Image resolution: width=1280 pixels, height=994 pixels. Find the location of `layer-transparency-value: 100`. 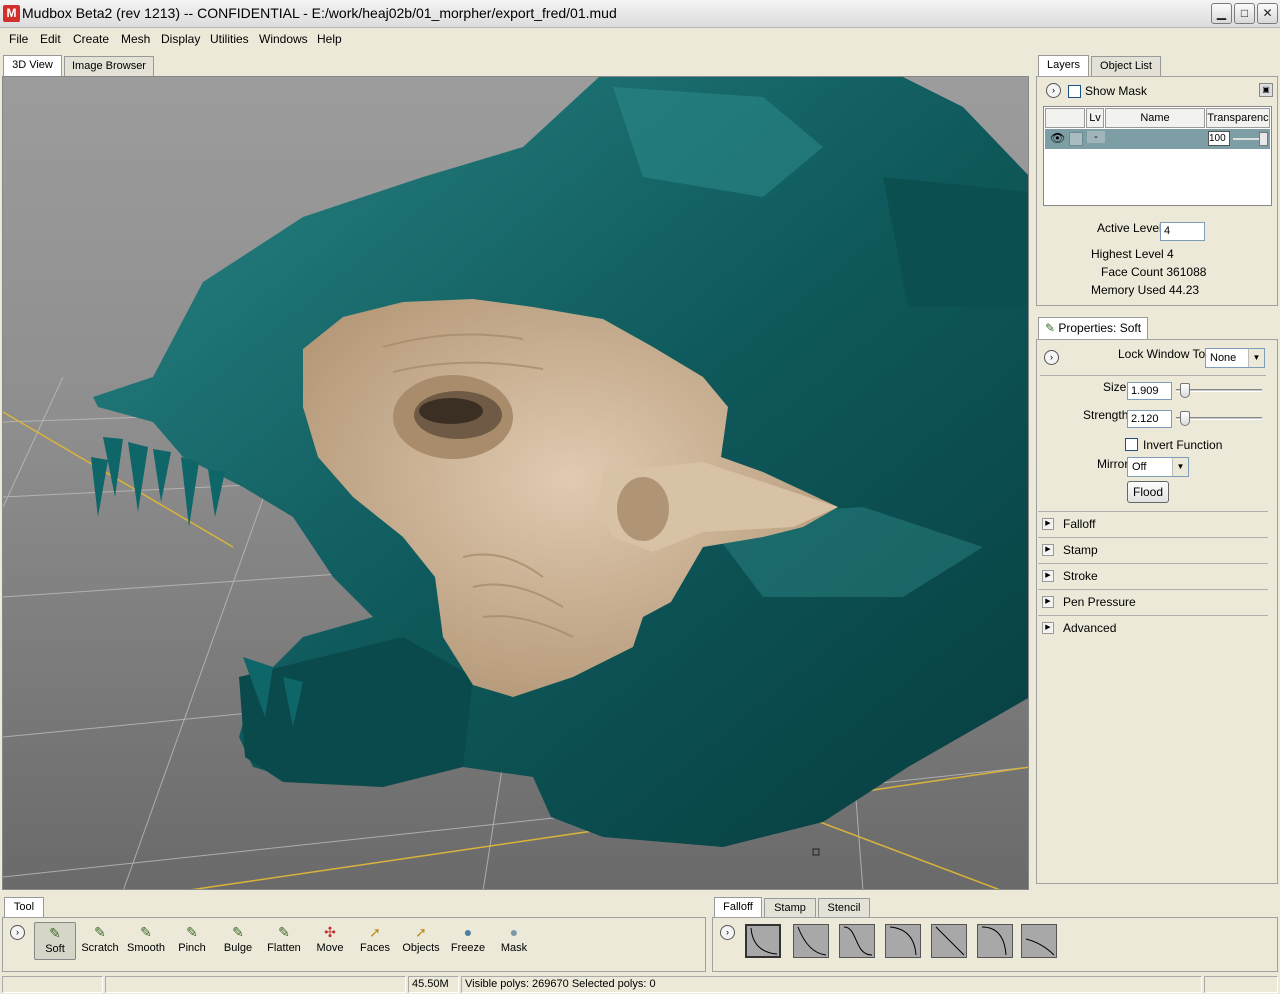

layer-transparency-value: 100 is located at coordinates (1219, 138).